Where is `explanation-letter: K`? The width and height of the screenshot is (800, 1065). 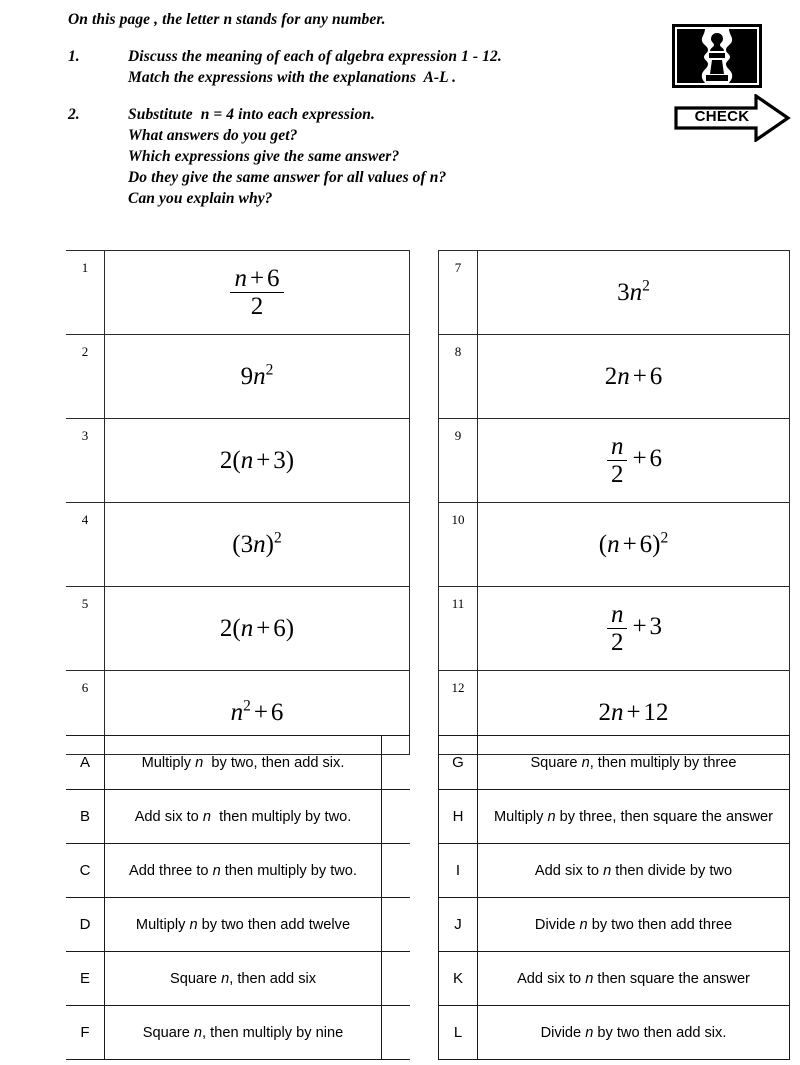 explanation-letter: K is located at coordinates (458, 978).